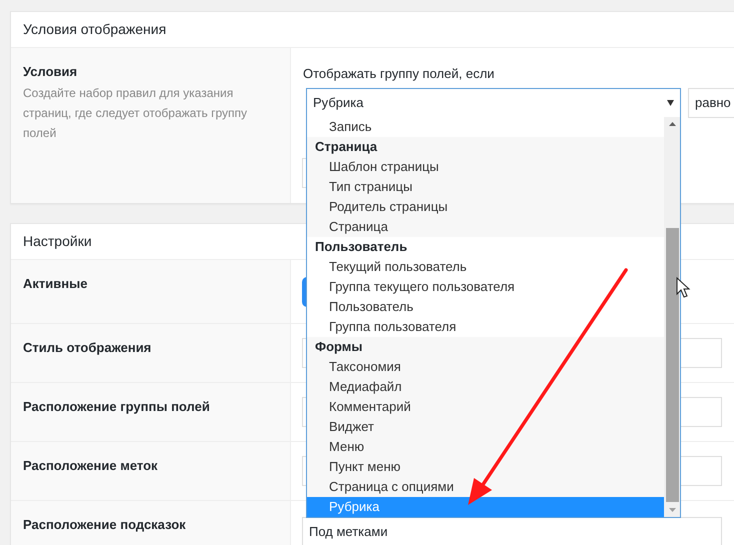 The height and width of the screenshot is (545, 734). What do you see at coordinates (485, 227) in the screenshot?
I see `dropdown-option: Страница` at bounding box center [485, 227].